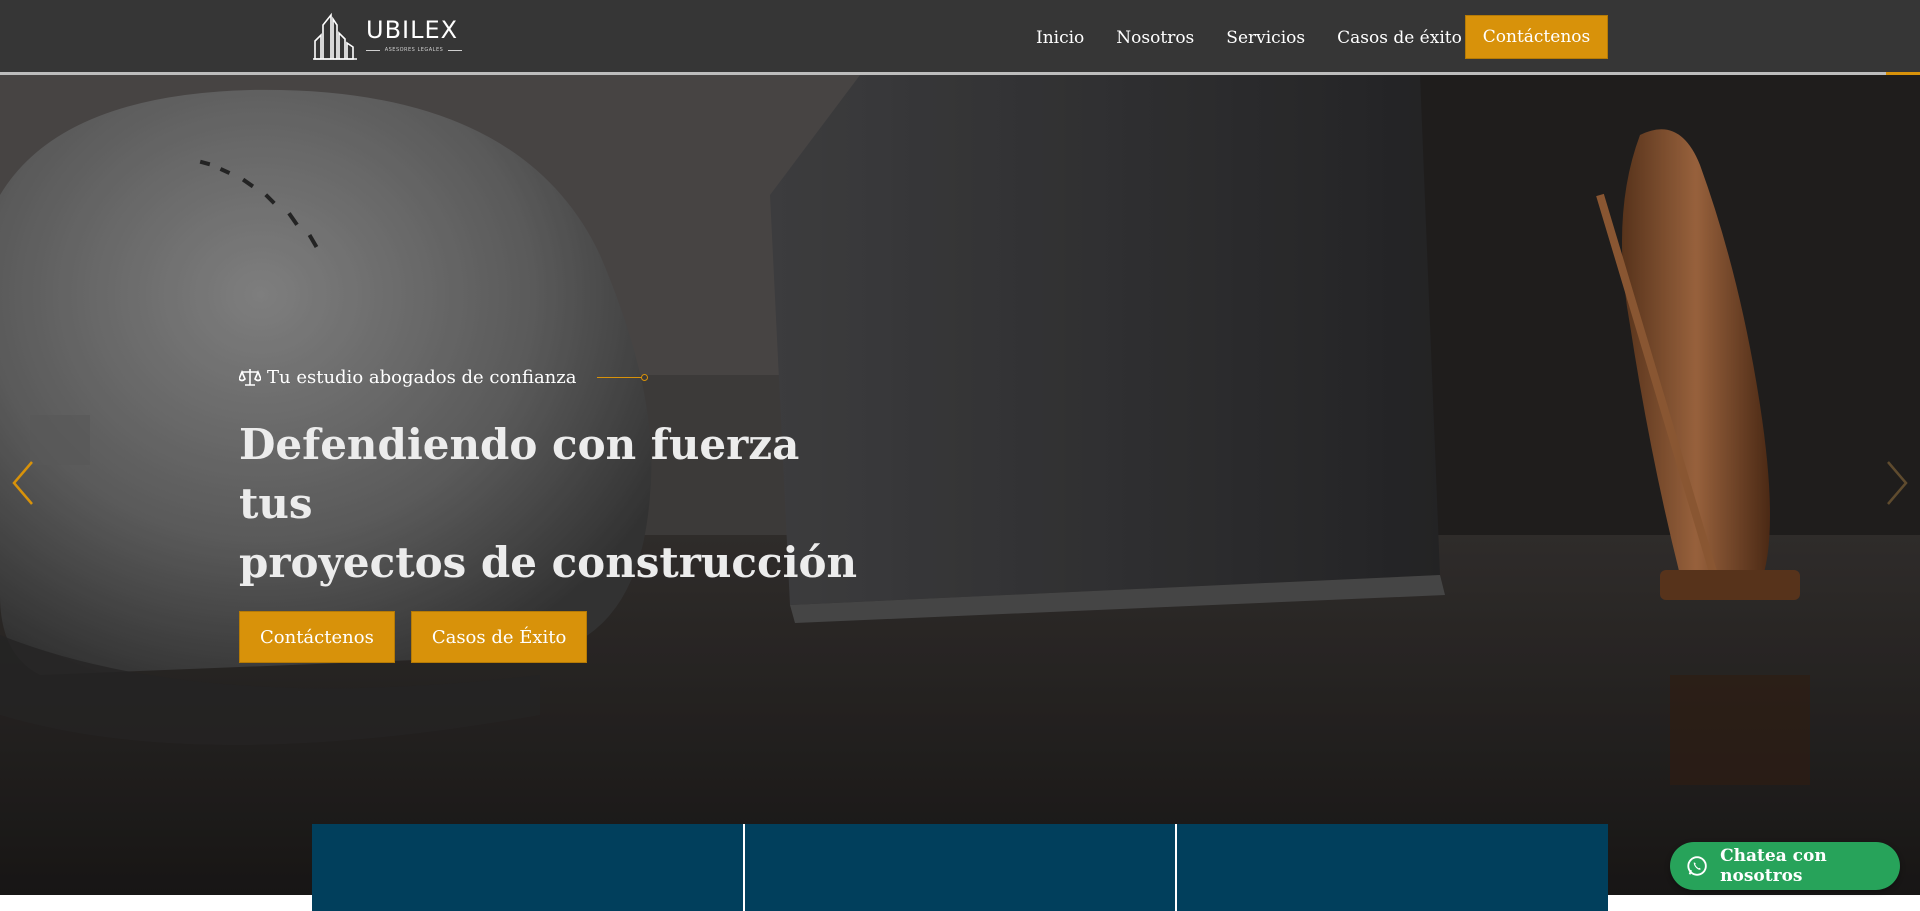  Describe the element at coordinates (1773, 866) in the screenshot. I see `whatsapp-label: Chatea con nosotros` at that location.